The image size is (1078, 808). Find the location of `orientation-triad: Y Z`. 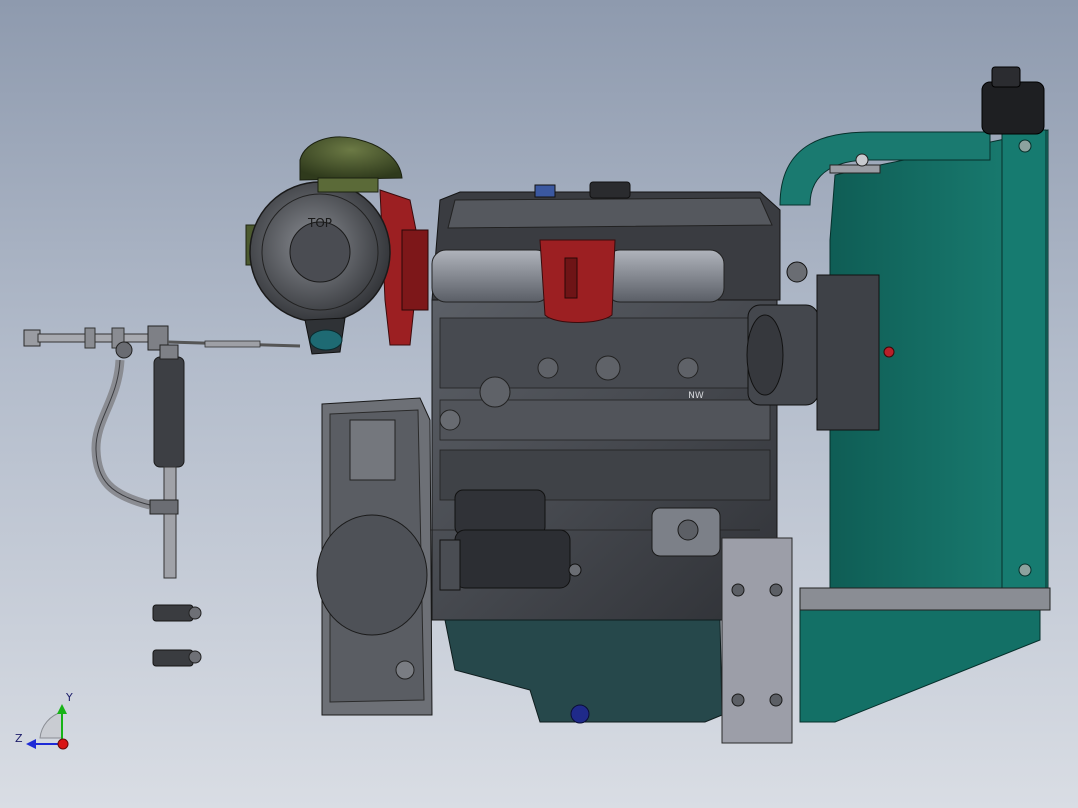

orientation-triad: Y Z is located at coordinates (44, 720).